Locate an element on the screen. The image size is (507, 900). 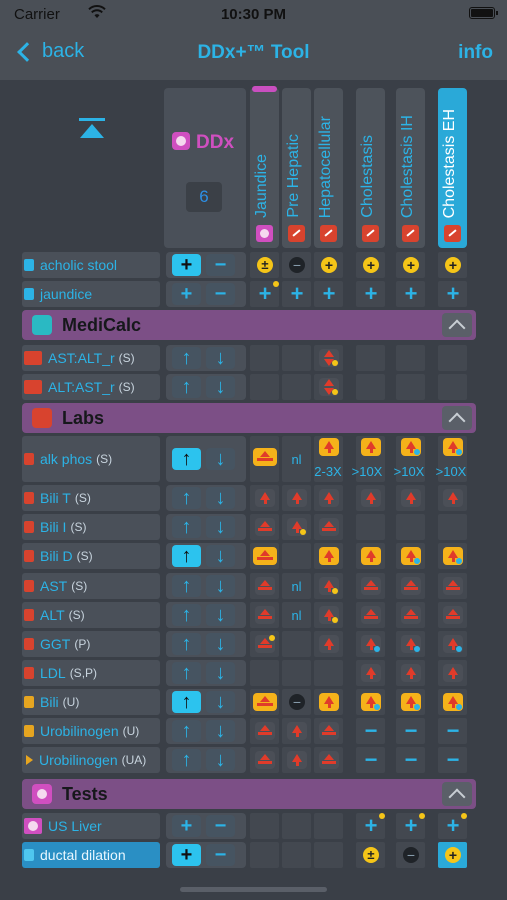
column-hepatocellular: Hepatocellular is located at coordinates (328, 168).